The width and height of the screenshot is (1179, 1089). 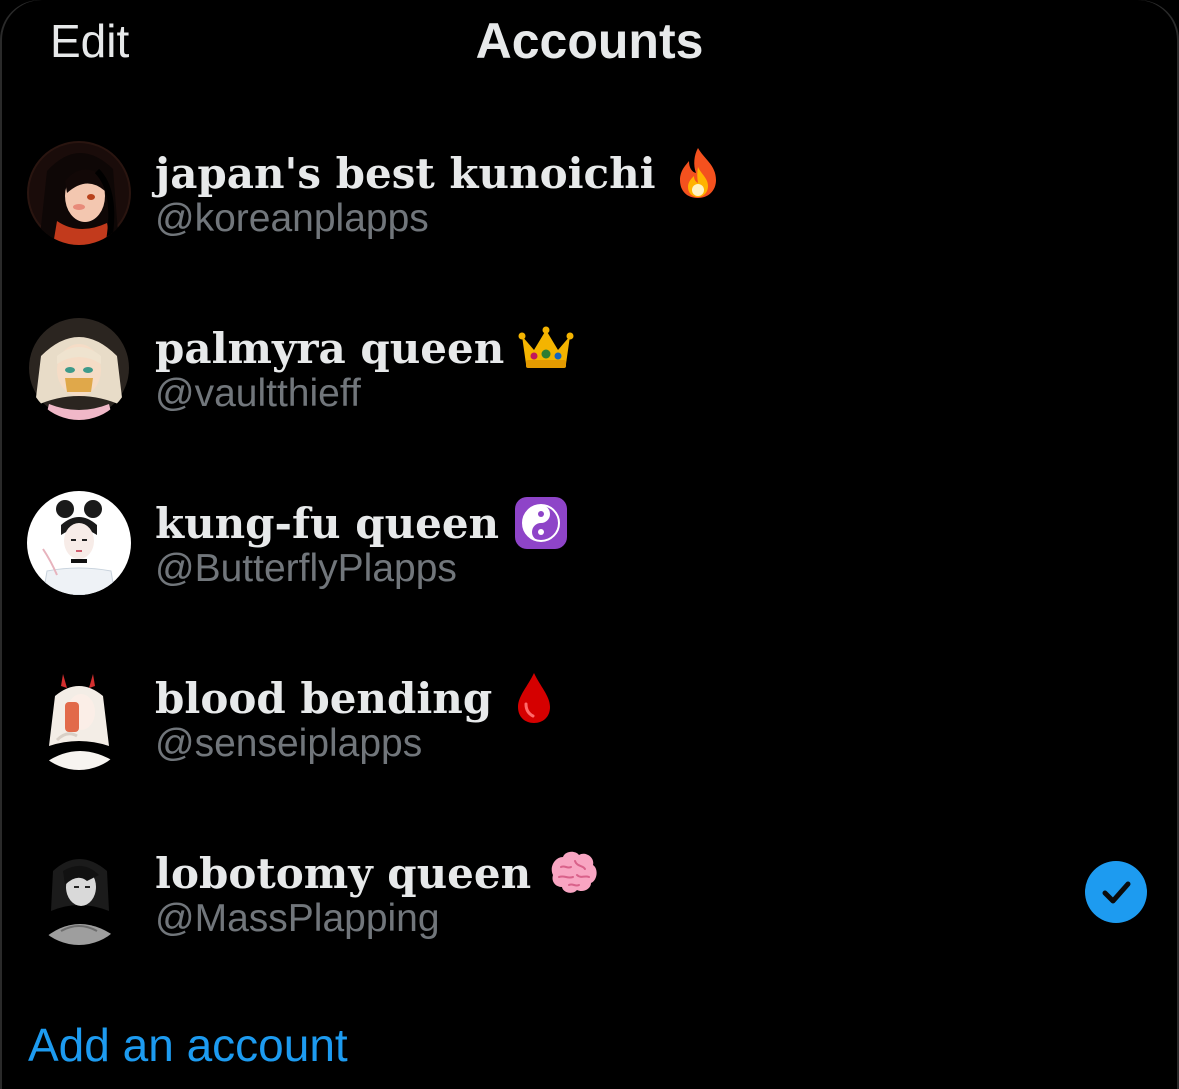 What do you see at coordinates (697, 173) in the screenshot?
I see `fire-icon` at bounding box center [697, 173].